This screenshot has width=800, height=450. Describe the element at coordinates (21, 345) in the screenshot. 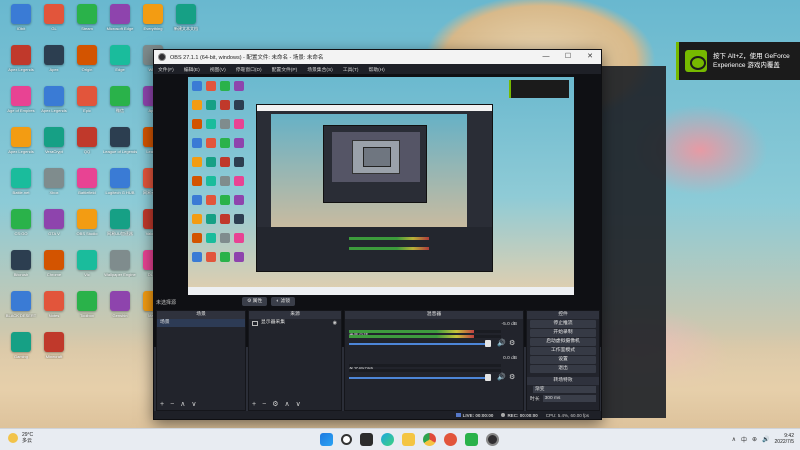

I see `desktop-icon-41: Gaming` at that location.